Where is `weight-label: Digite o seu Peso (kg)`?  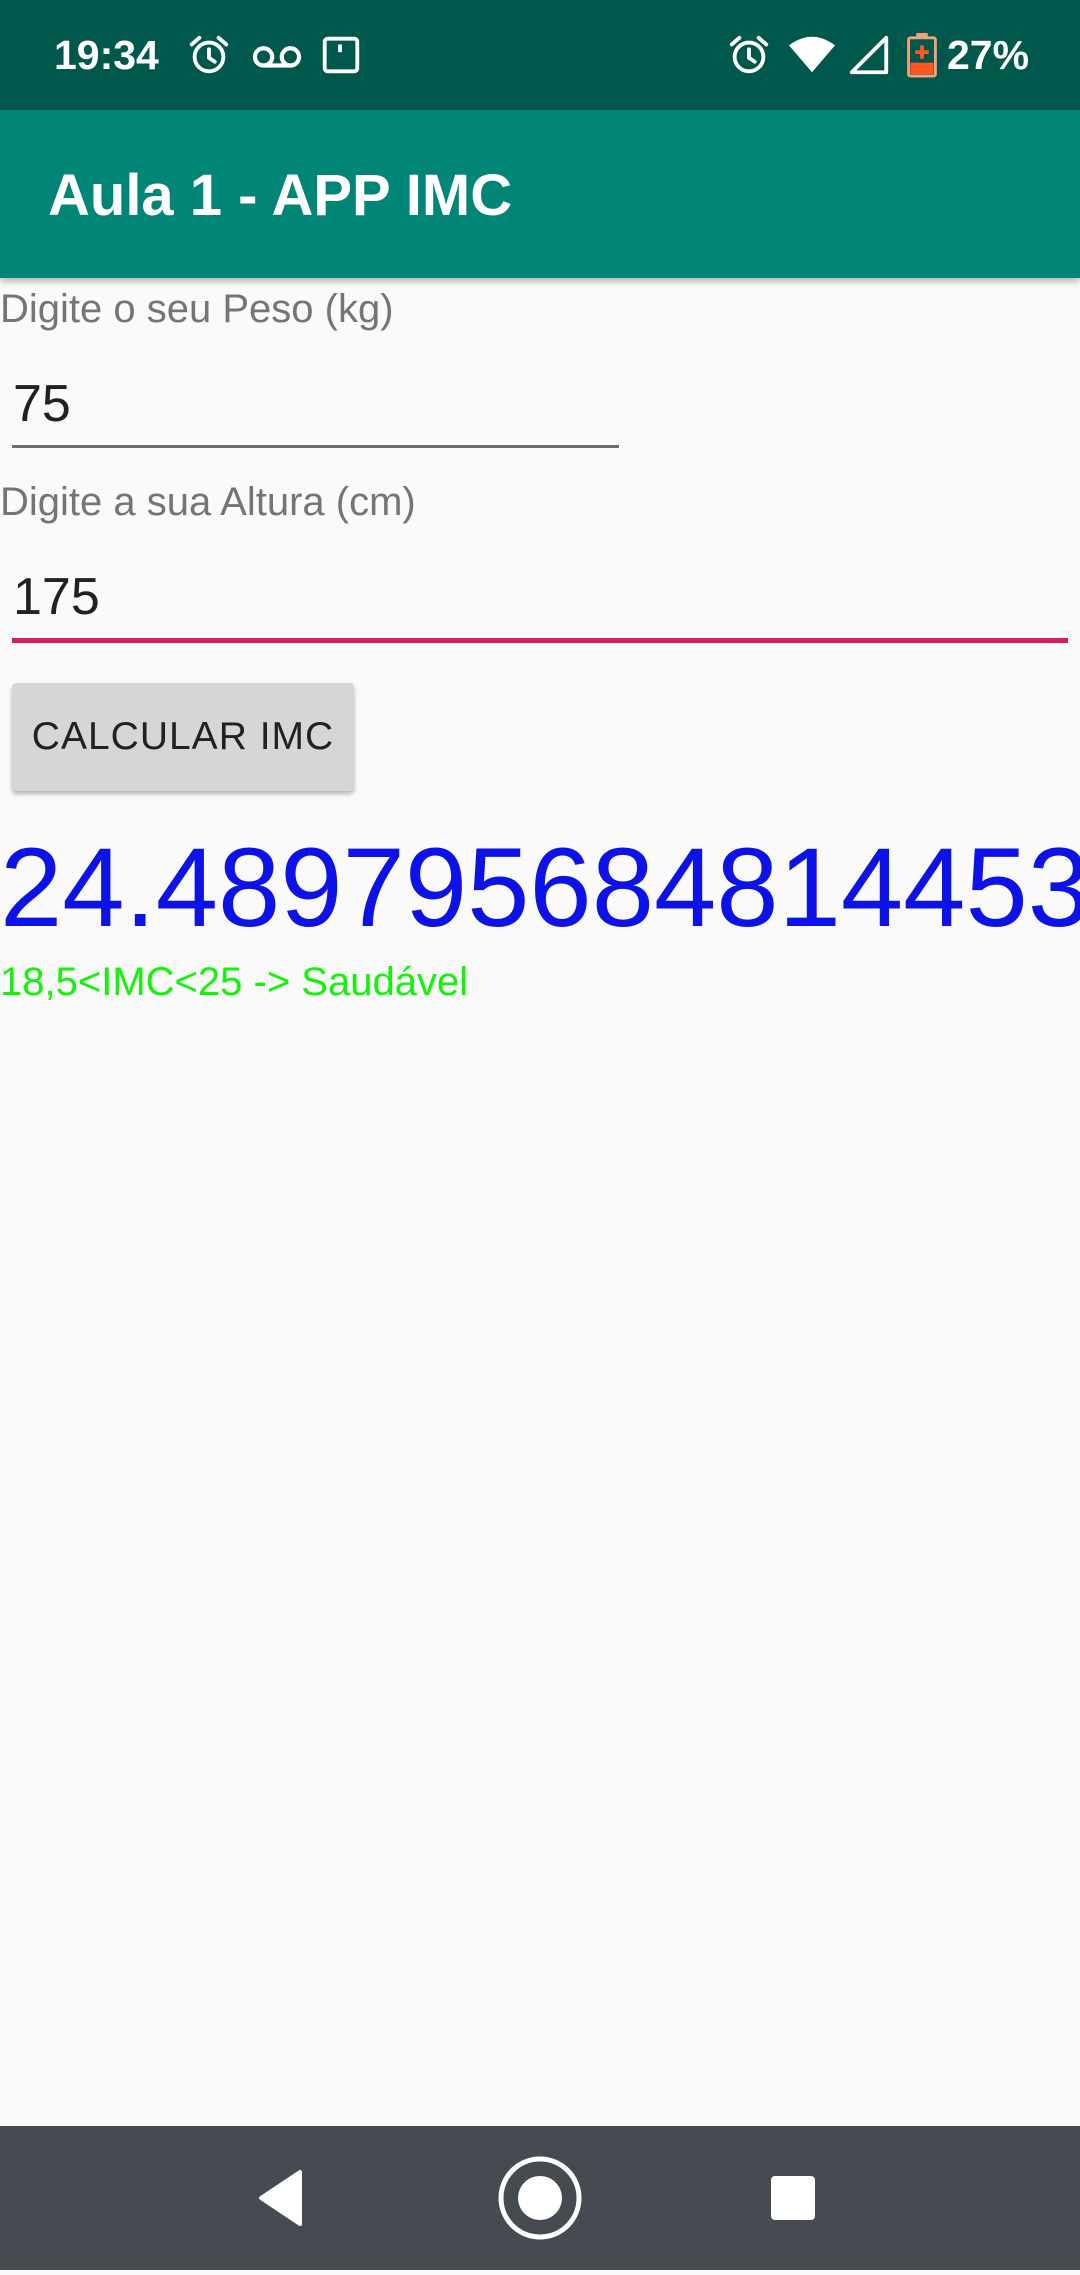 weight-label: Digite o seu Peso (kg) is located at coordinates (197, 309).